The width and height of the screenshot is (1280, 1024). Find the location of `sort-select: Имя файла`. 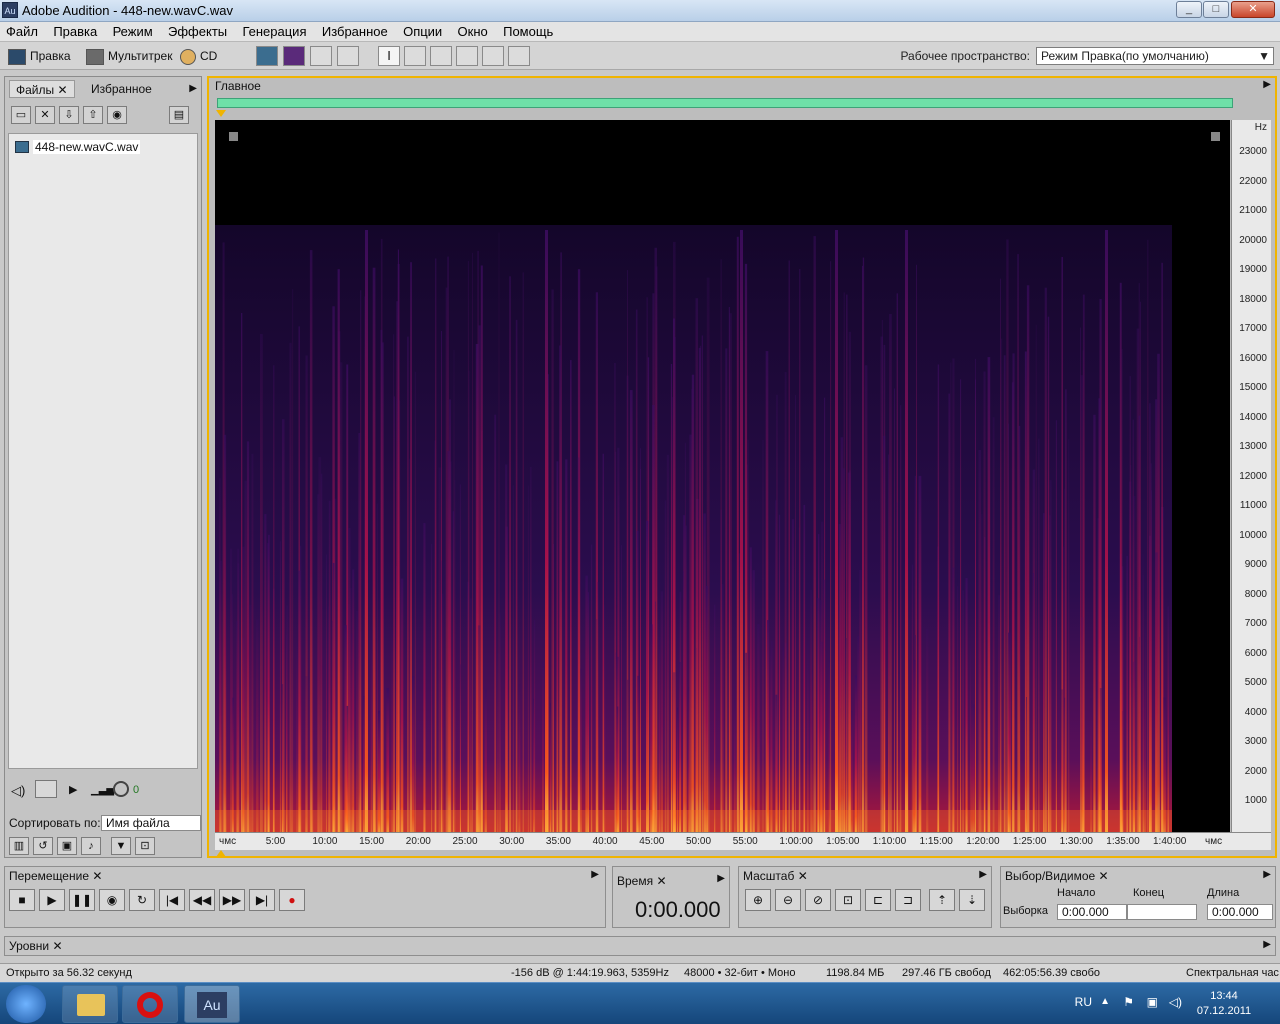

sort-select: Имя файла is located at coordinates (151, 823).